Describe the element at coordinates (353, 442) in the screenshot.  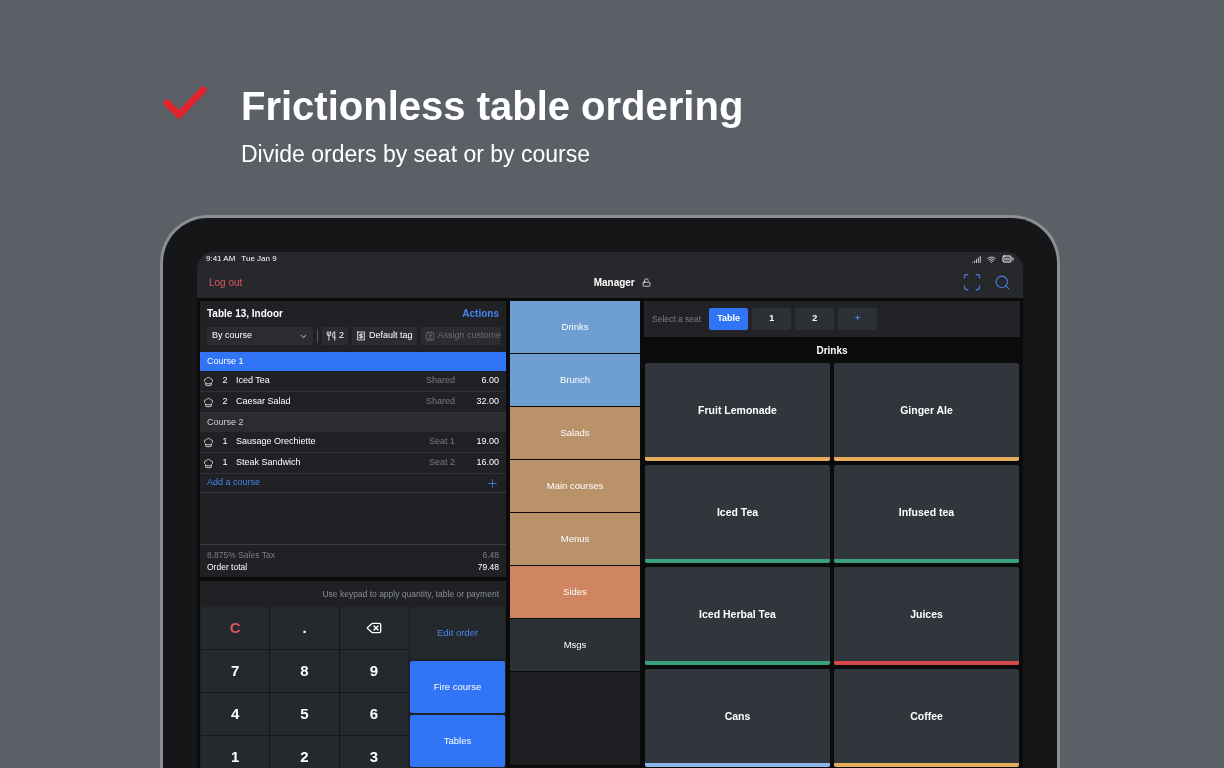
I see `order-item-row: 1 Sausage Orechiette Seat 1 19.00` at that location.